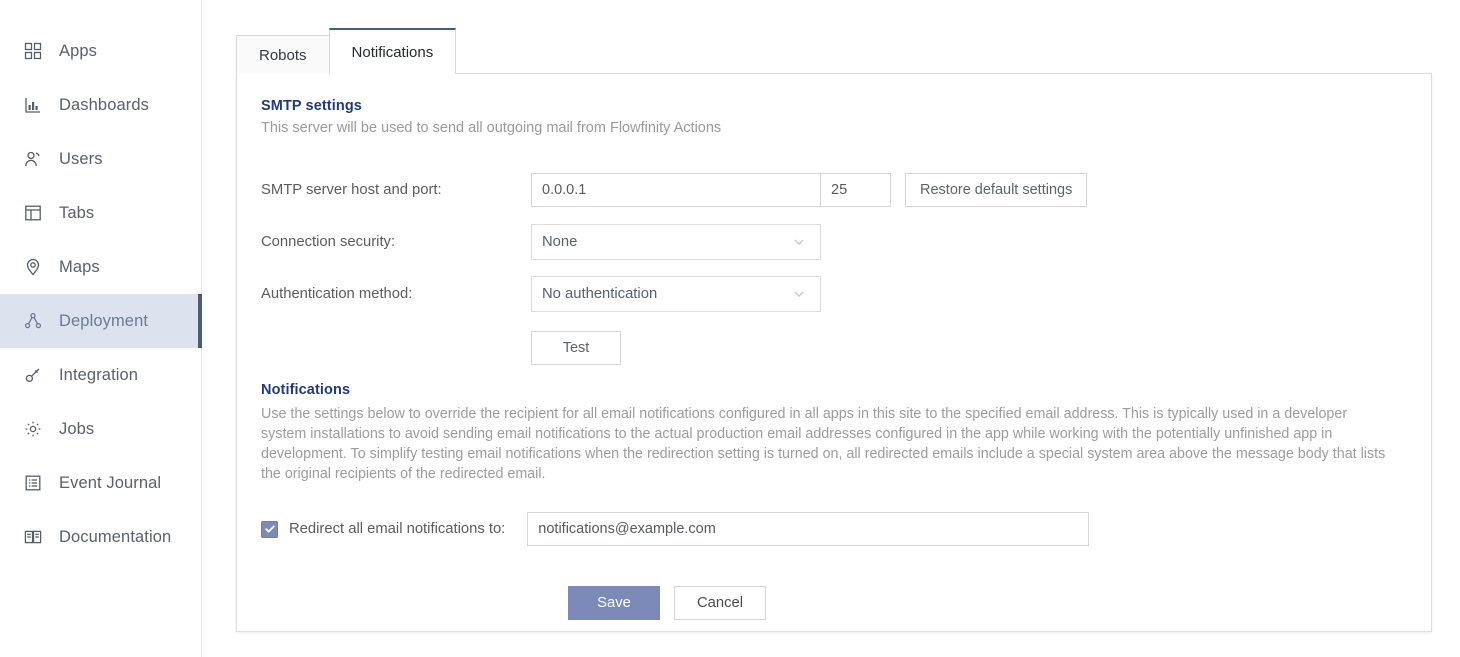 This screenshot has width=1460, height=657. I want to click on sidebar-item-label: Tabs, so click(77, 212).